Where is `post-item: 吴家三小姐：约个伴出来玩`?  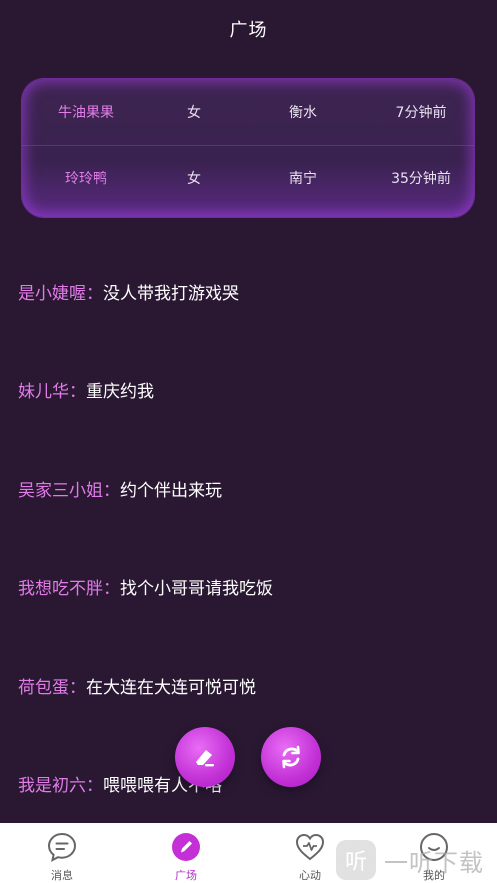 post-item: 吴家三小姐：约个伴出来玩 is located at coordinates (120, 488).